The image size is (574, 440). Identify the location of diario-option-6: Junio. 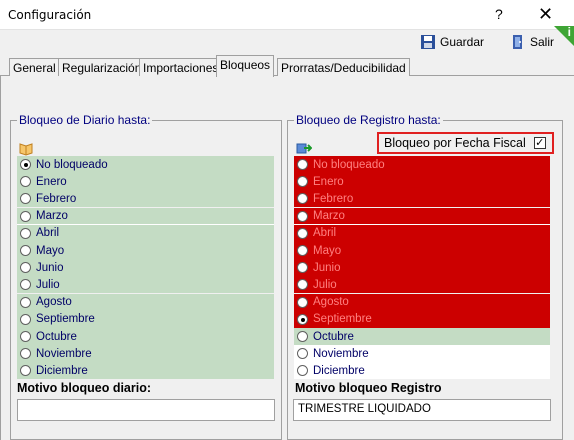
(145, 268).